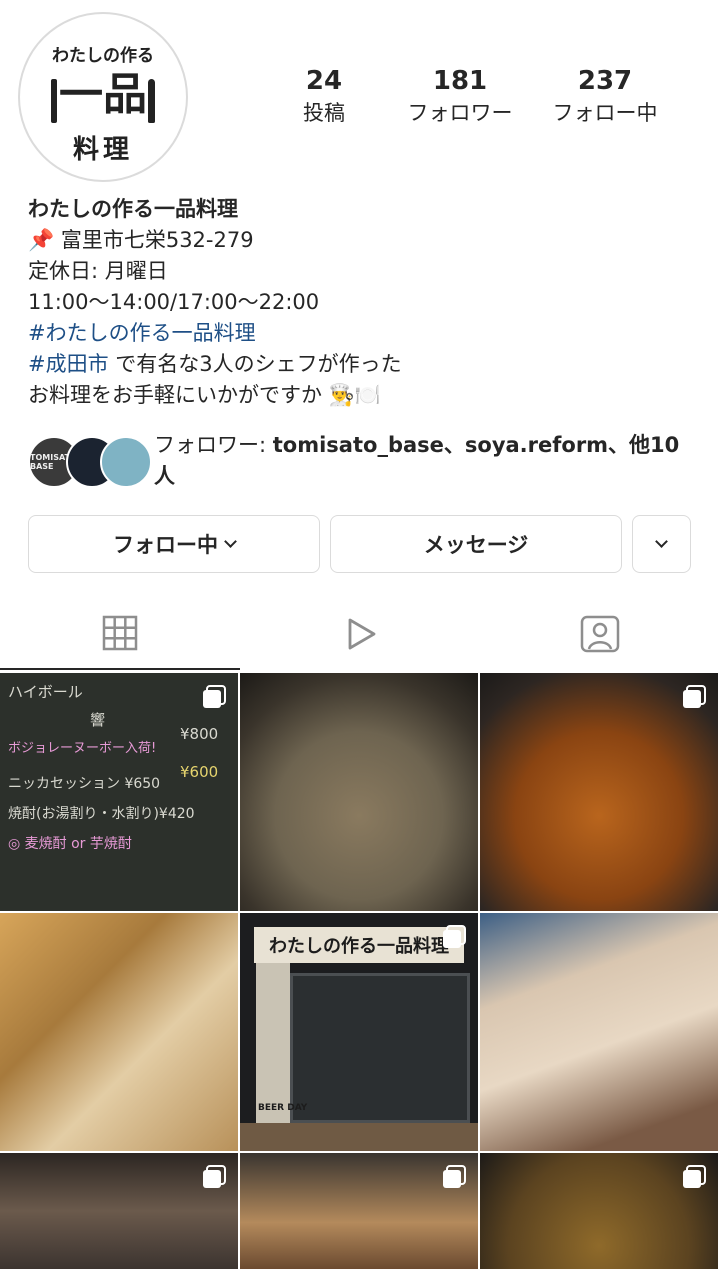 The width and height of the screenshot is (719, 1269). I want to click on reels-icon, so click(362, 634).